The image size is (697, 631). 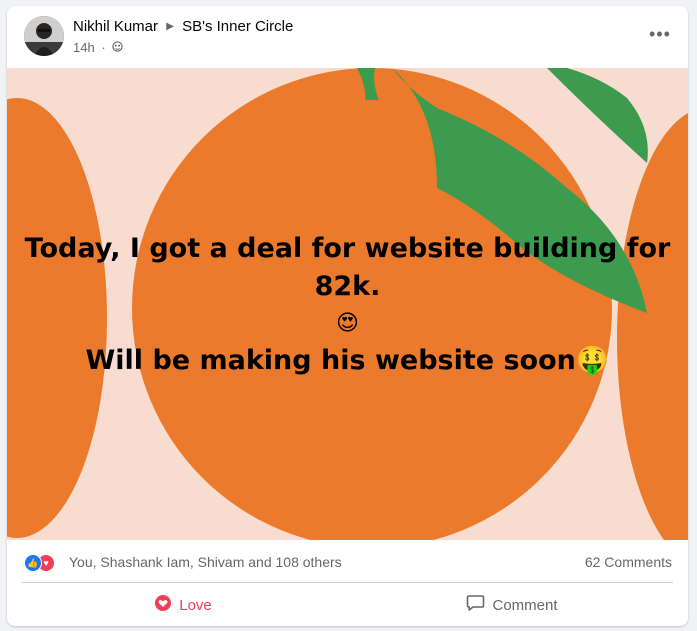 I want to click on author-name: Nikhil Kumar, so click(x=115, y=26).